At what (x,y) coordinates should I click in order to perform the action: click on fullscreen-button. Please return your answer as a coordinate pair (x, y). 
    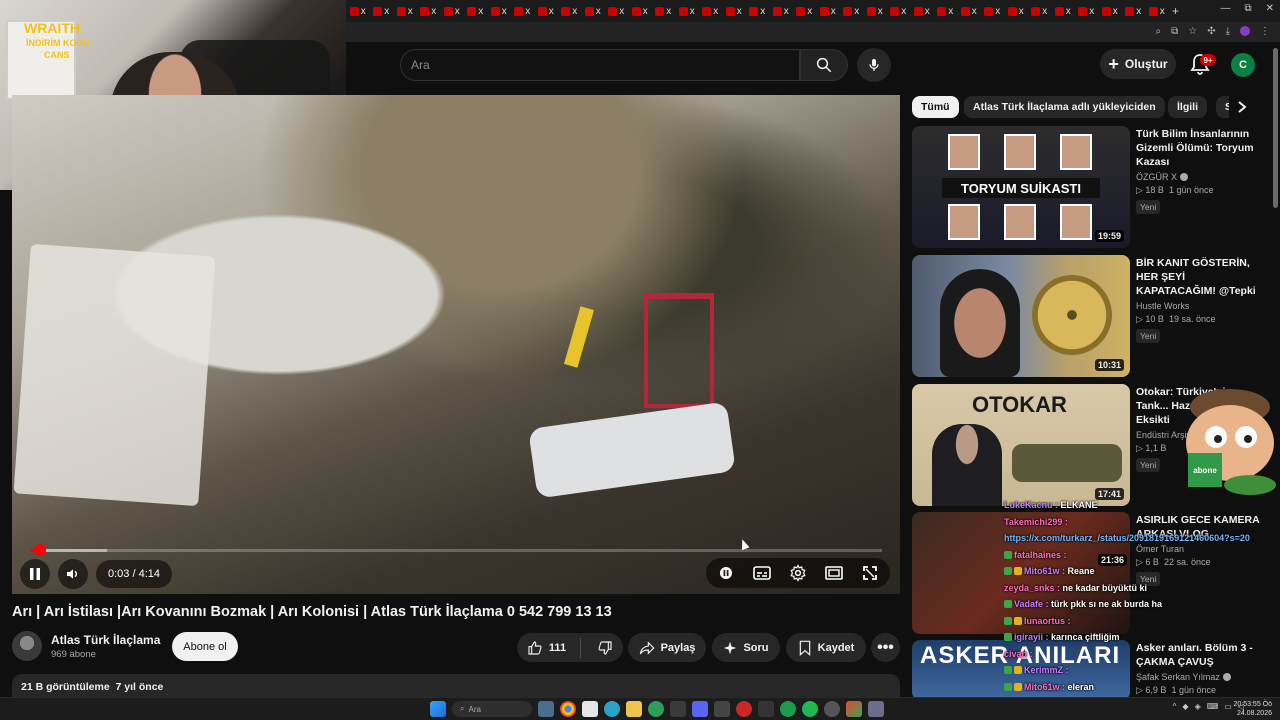
    Looking at the image, I should click on (870, 573).